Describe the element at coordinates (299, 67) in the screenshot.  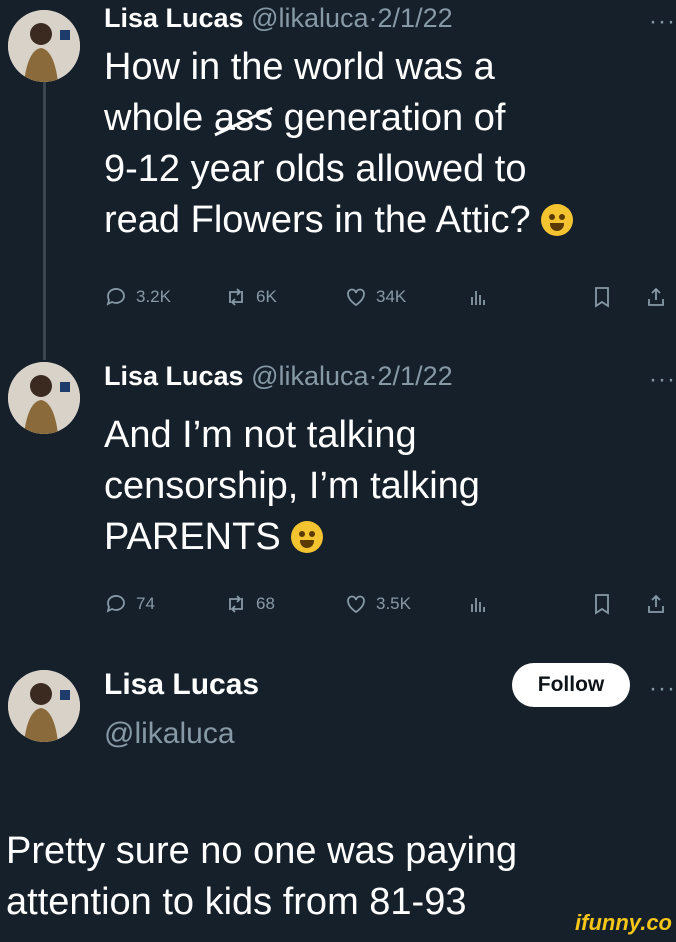
I see `tweet-line: How in the world was a` at that location.